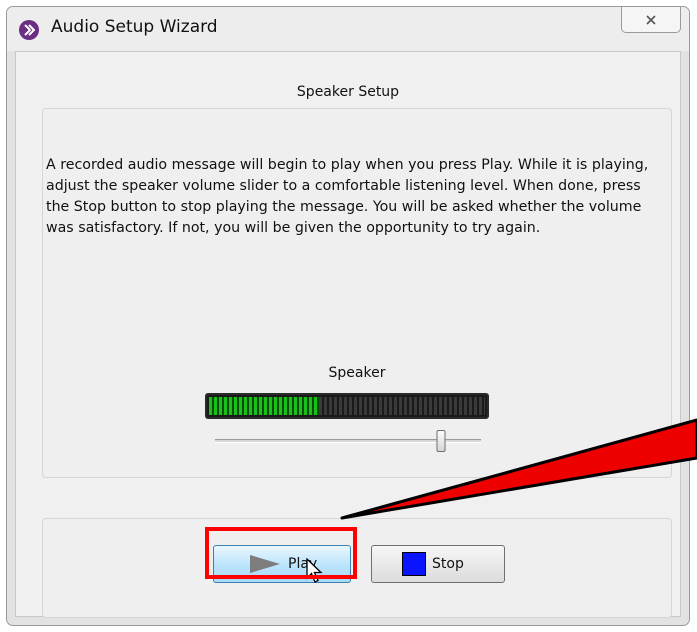  I want to click on section-title: Speaker Setup, so click(348, 92).